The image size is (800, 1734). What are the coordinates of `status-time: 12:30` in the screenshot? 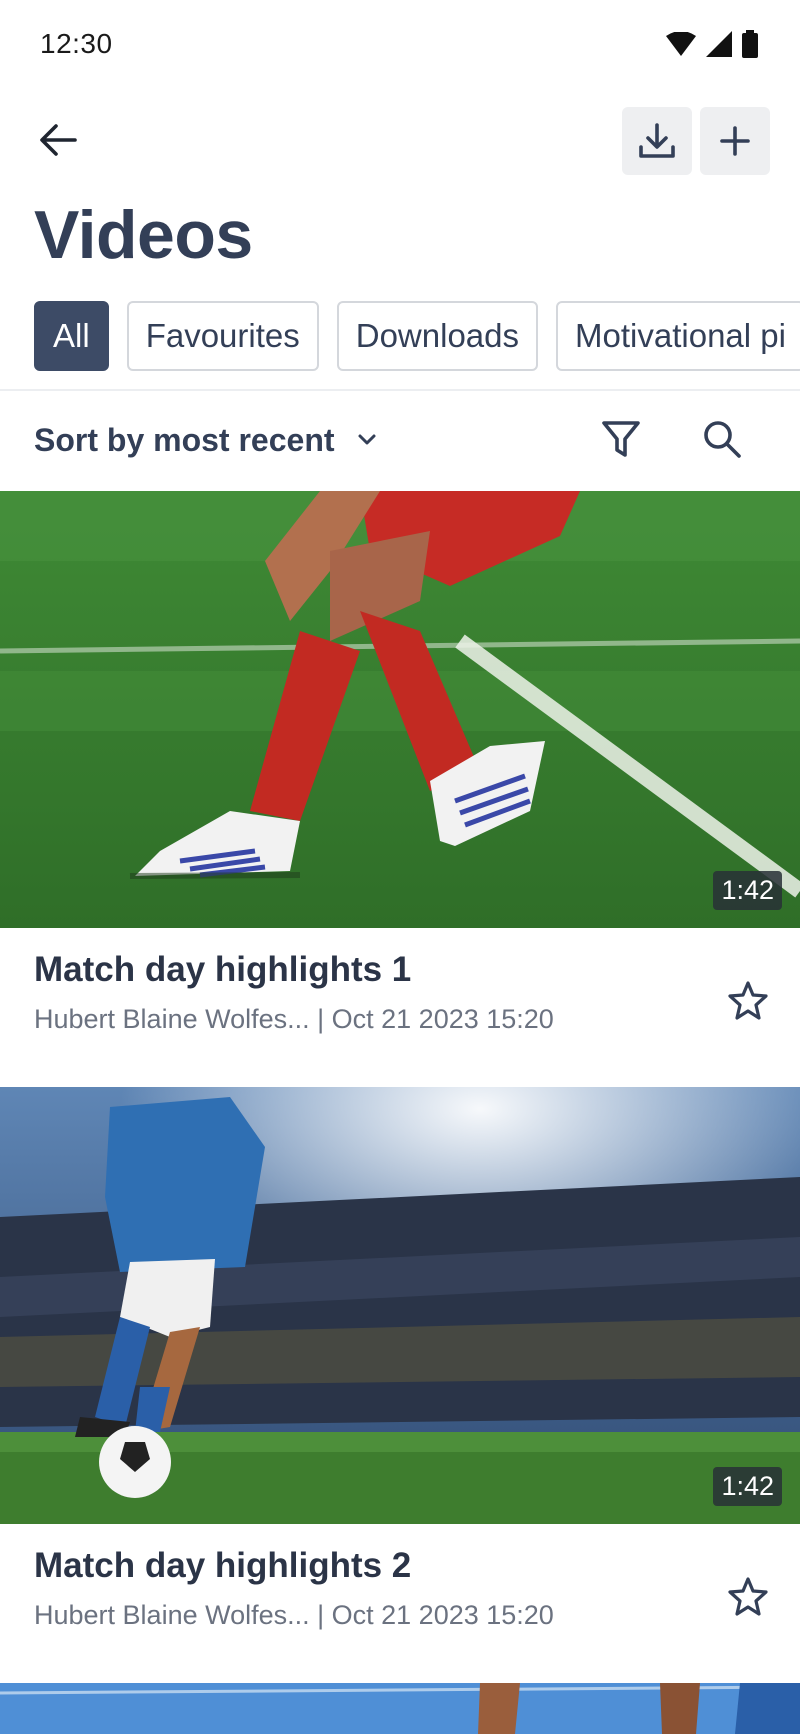 It's located at (76, 43).